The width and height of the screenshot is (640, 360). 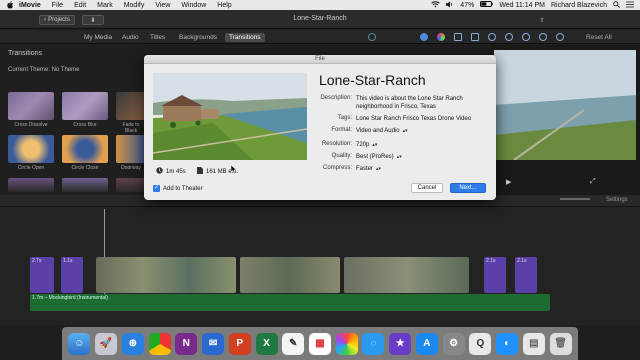 What do you see at coordinates (378, 131) in the screenshot?
I see `format-value: Video and Audio` at bounding box center [378, 131].